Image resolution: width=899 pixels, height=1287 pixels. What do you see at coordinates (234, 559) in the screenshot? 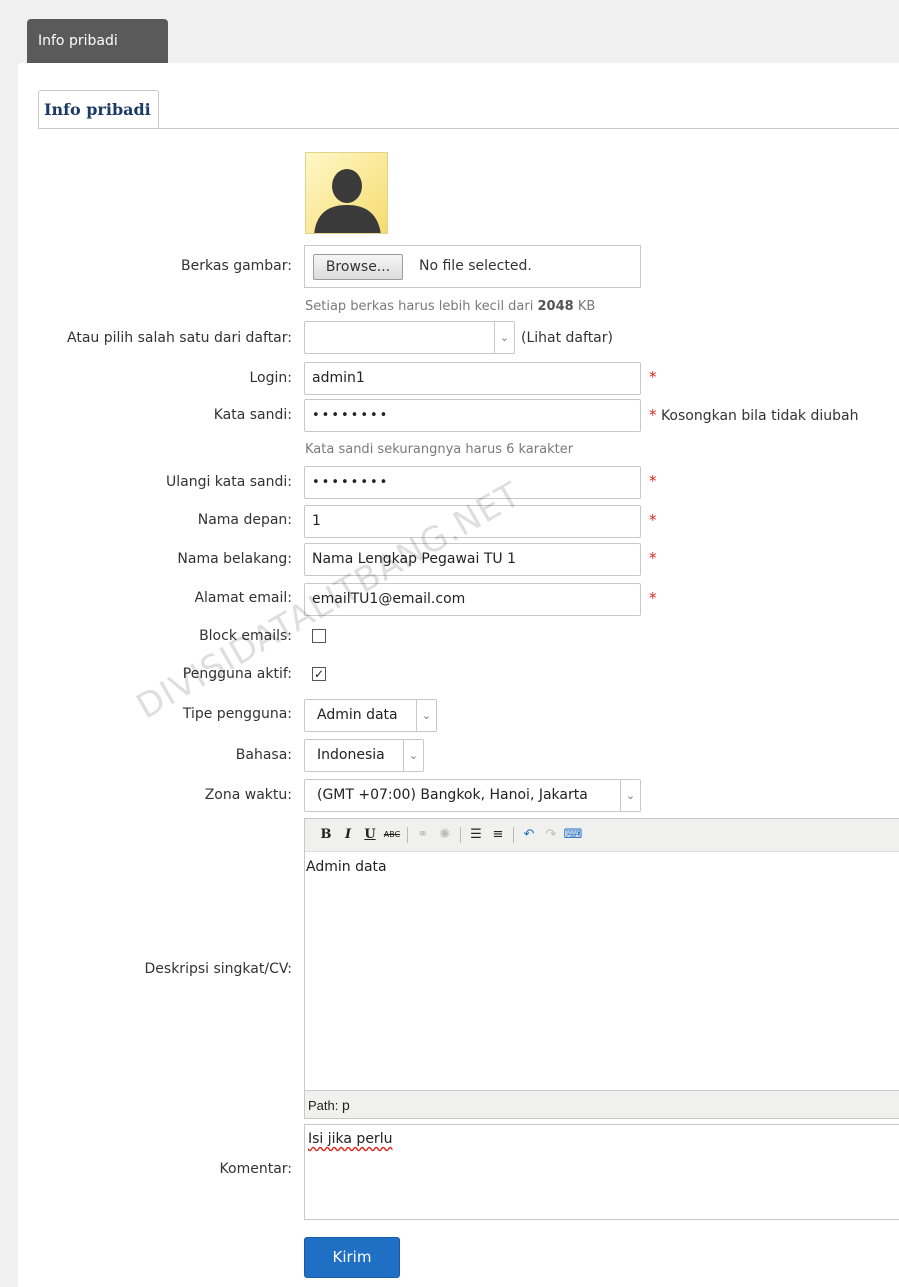
I see `last-name-label: Nama belakang:` at bounding box center [234, 559].